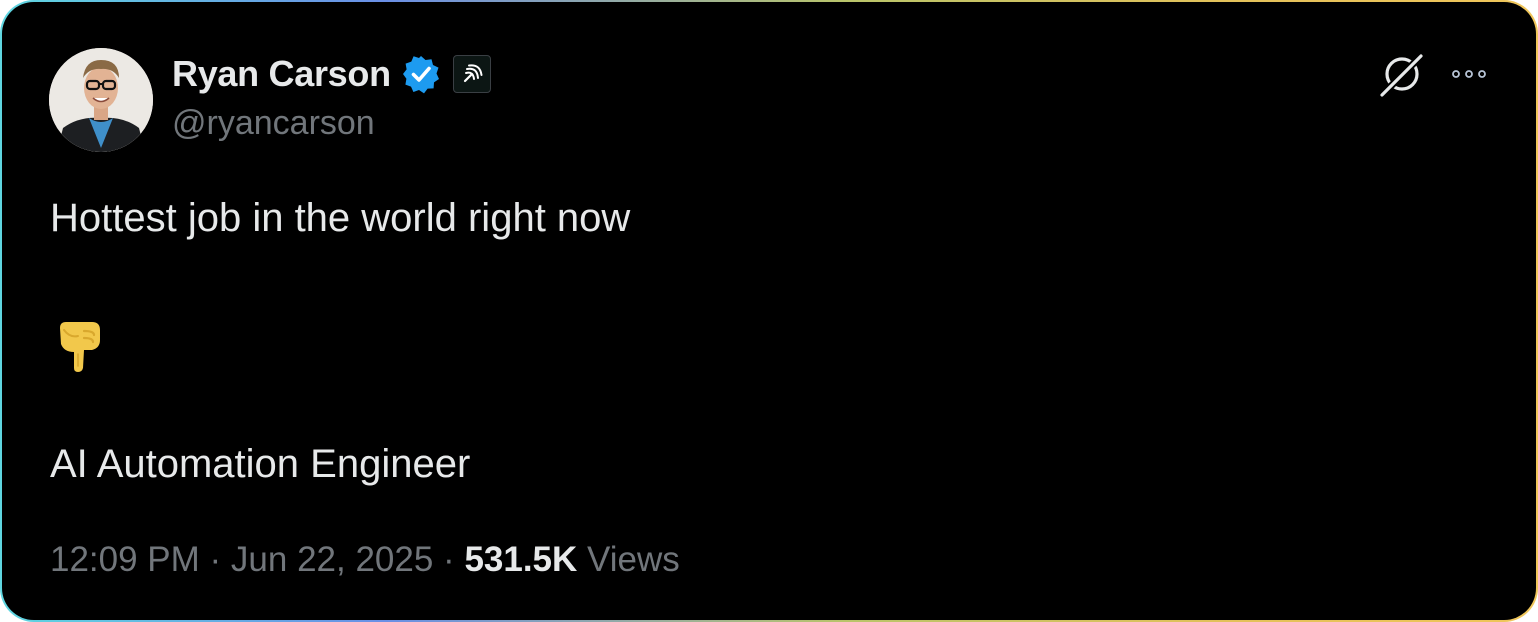 The width and height of the screenshot is (1538, 622). What do you see at coordinates (471, 74) in the screenshot?
I see `affiliate-badge-icon` at bounding box center [471, 74].